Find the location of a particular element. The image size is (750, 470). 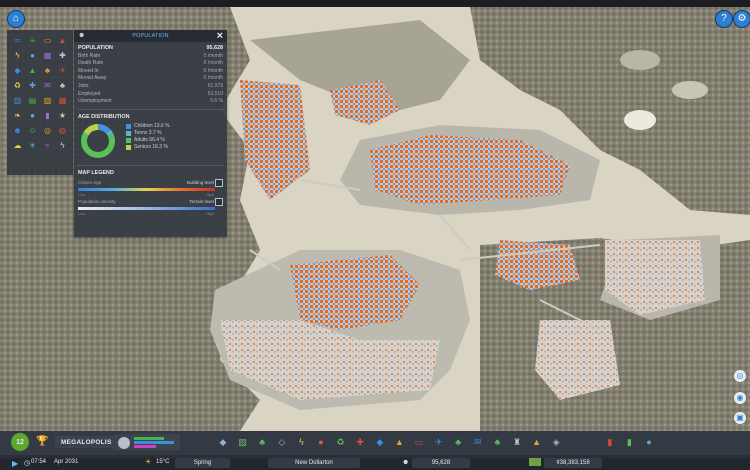

landmark-icon: ♜ is located at coordinates (517, 442).